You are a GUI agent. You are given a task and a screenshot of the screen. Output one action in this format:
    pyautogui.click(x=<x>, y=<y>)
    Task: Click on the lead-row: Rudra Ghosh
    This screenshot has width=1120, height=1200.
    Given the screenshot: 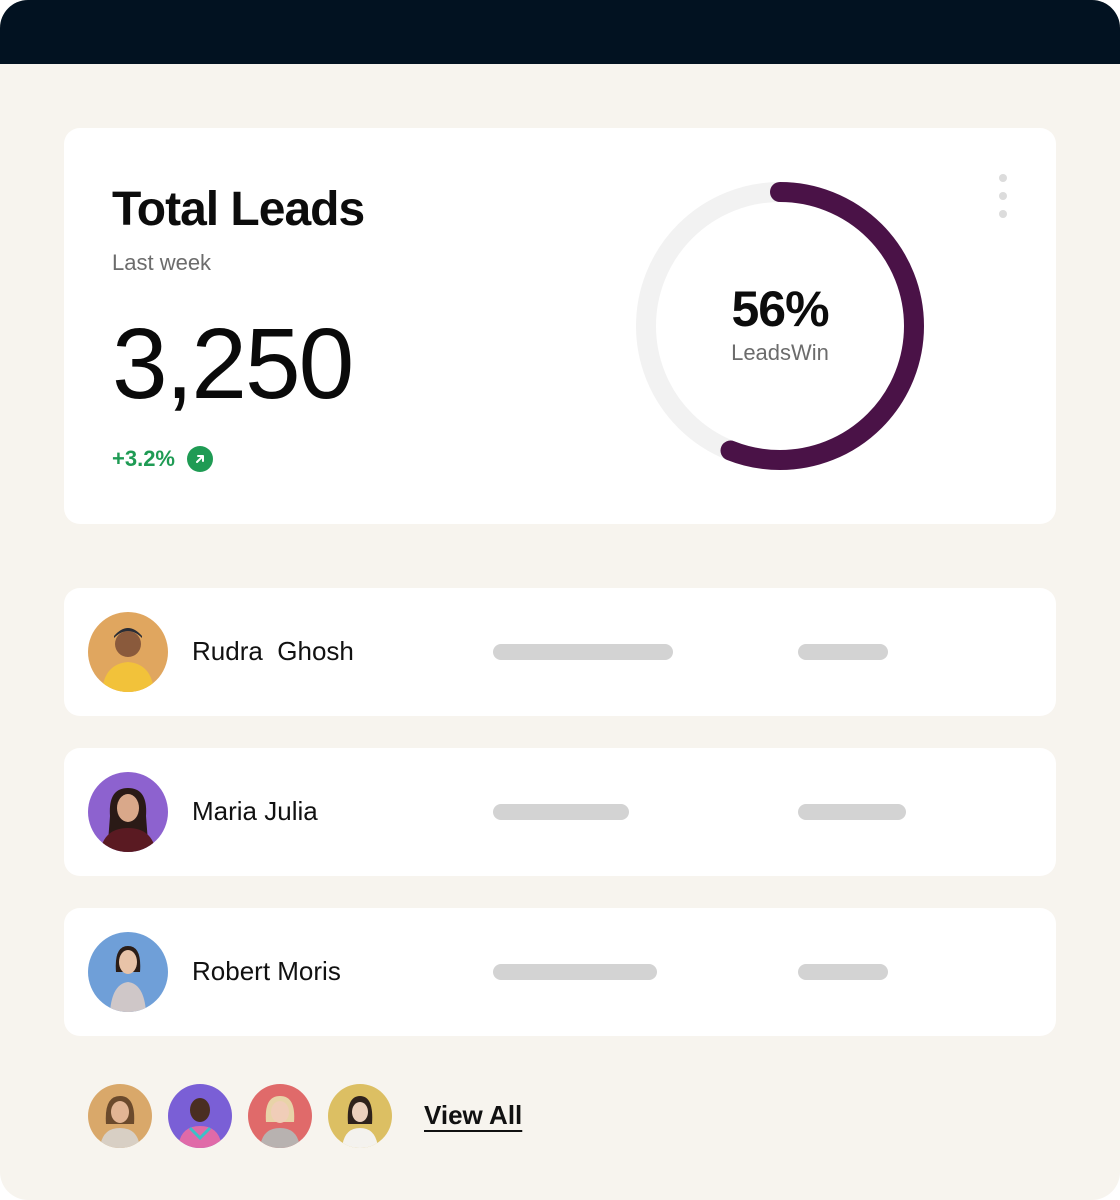 What is the action you would take?
    pyautogui.click(x=560, y=652)
    